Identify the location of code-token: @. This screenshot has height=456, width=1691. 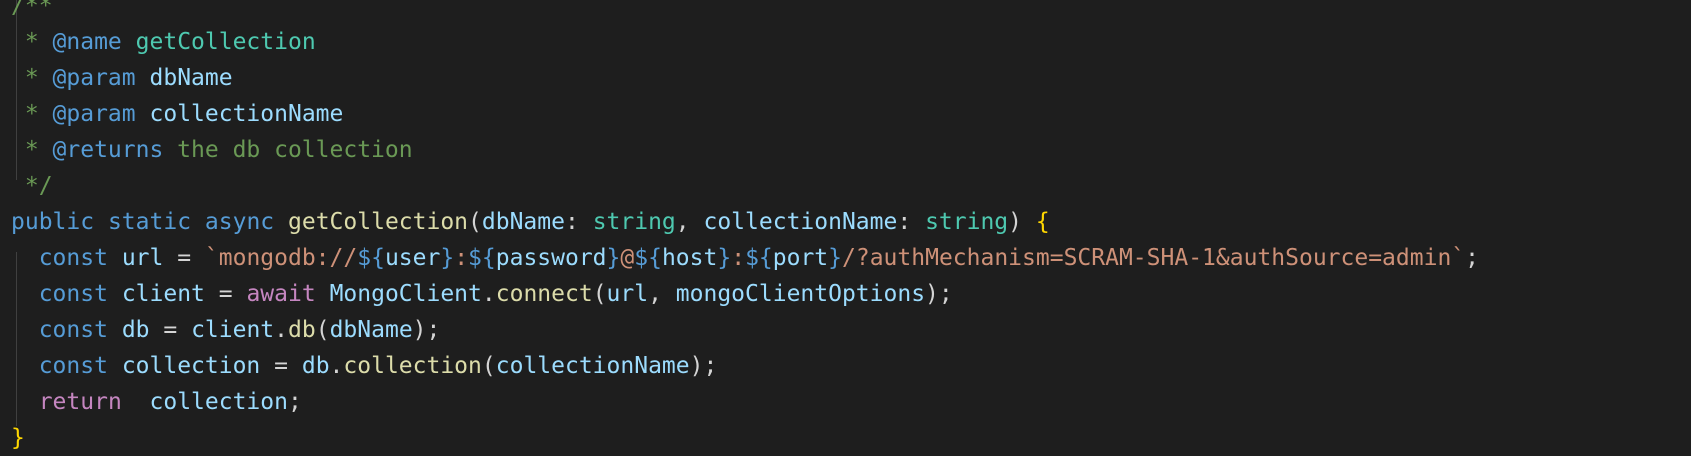
(627, 258).